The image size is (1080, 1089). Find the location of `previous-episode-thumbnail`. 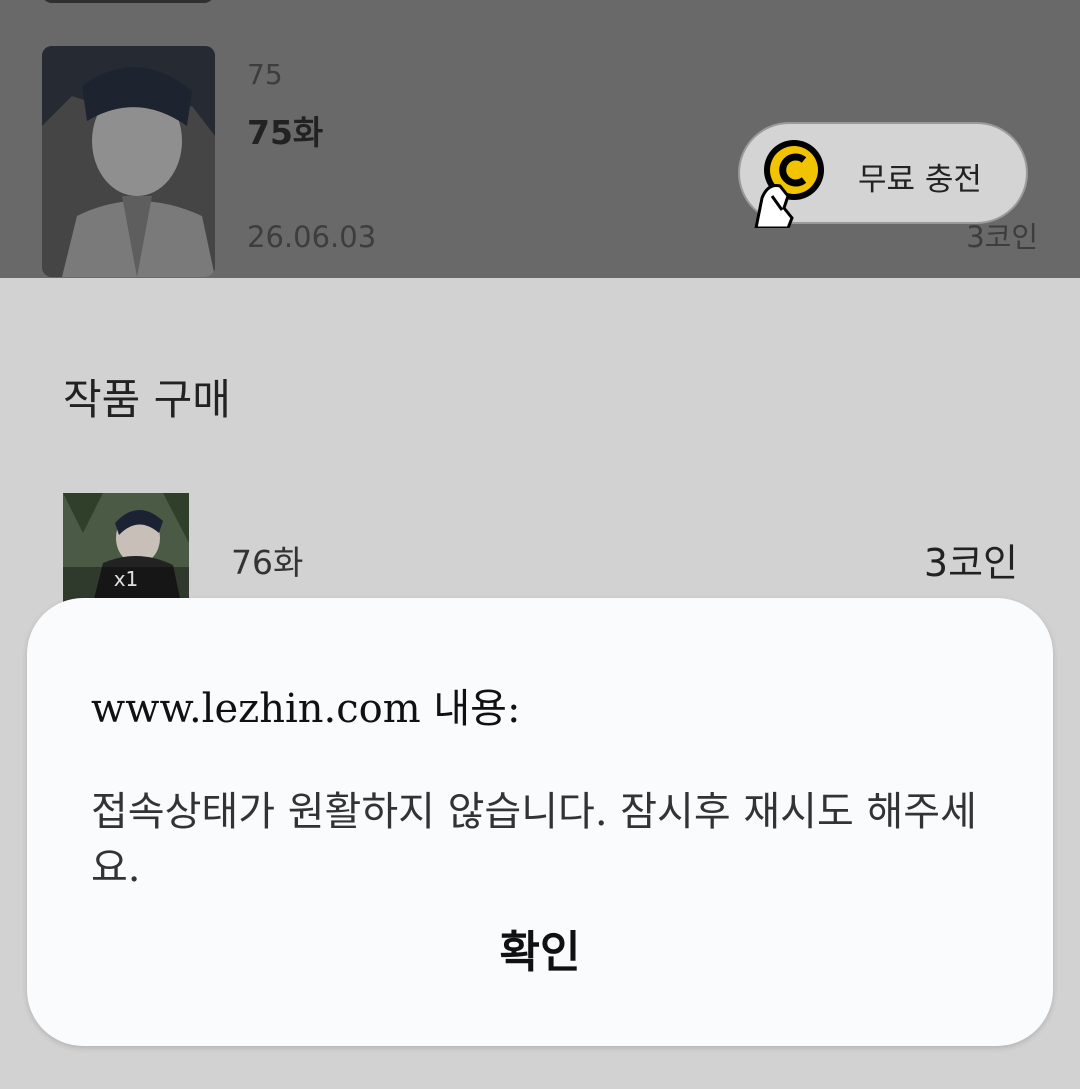

previous-episode-thumbnail is located at coordinates (128, 1).